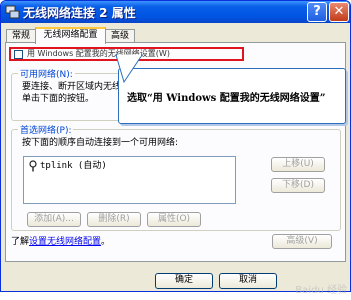  What do you see at coordinates (58, 99) in the screenshot?
I see `available-networks-line2: 单击下面的按钮。` at bounding box center [58, 99].